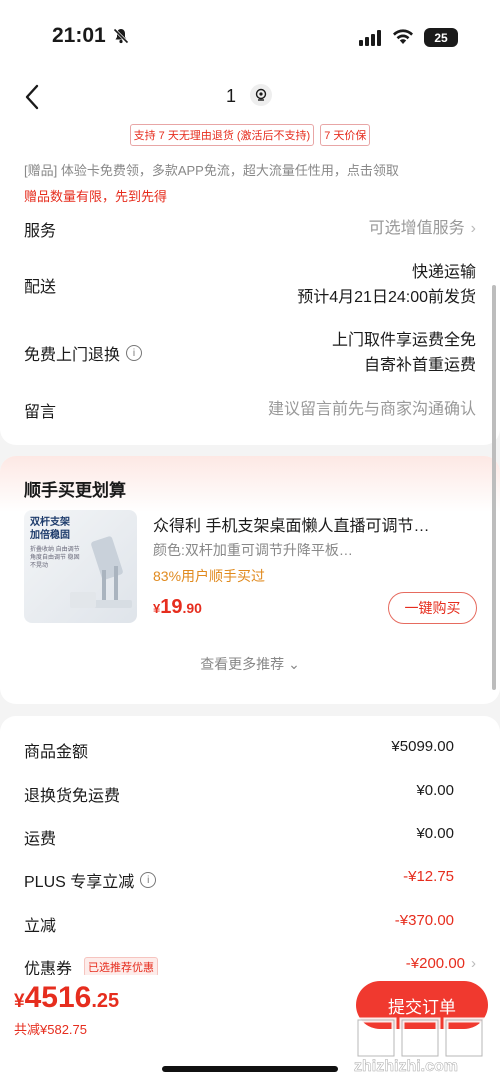 This screenshot has height=1083, width=500. What do you see at coordinates (372, 409) in the screenshot?
I see `message-input: 建议留言前先与商家沟通确认` at bounding box center [372, 409].